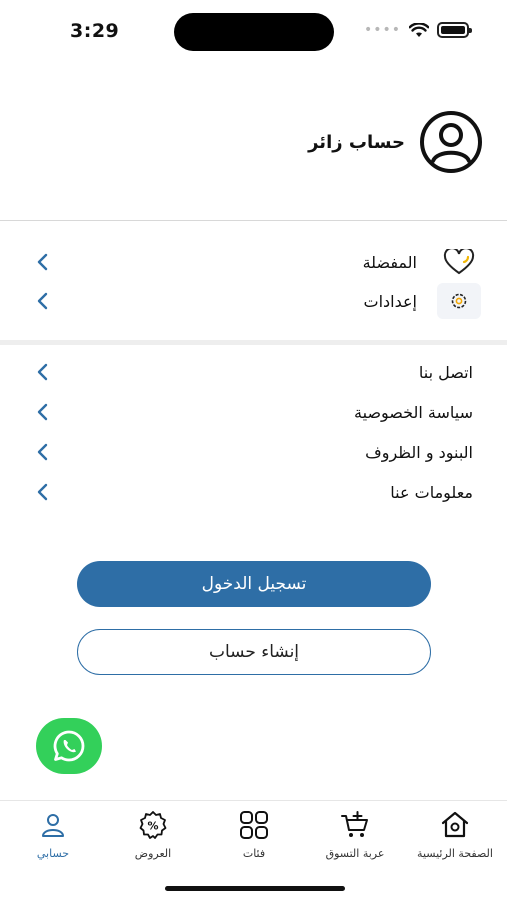 This screenshot has width=507, height=900. What do you see at coordinates (255, 888) in the screenshot?
I see `home-indicator` at bounding box center [255, 888].